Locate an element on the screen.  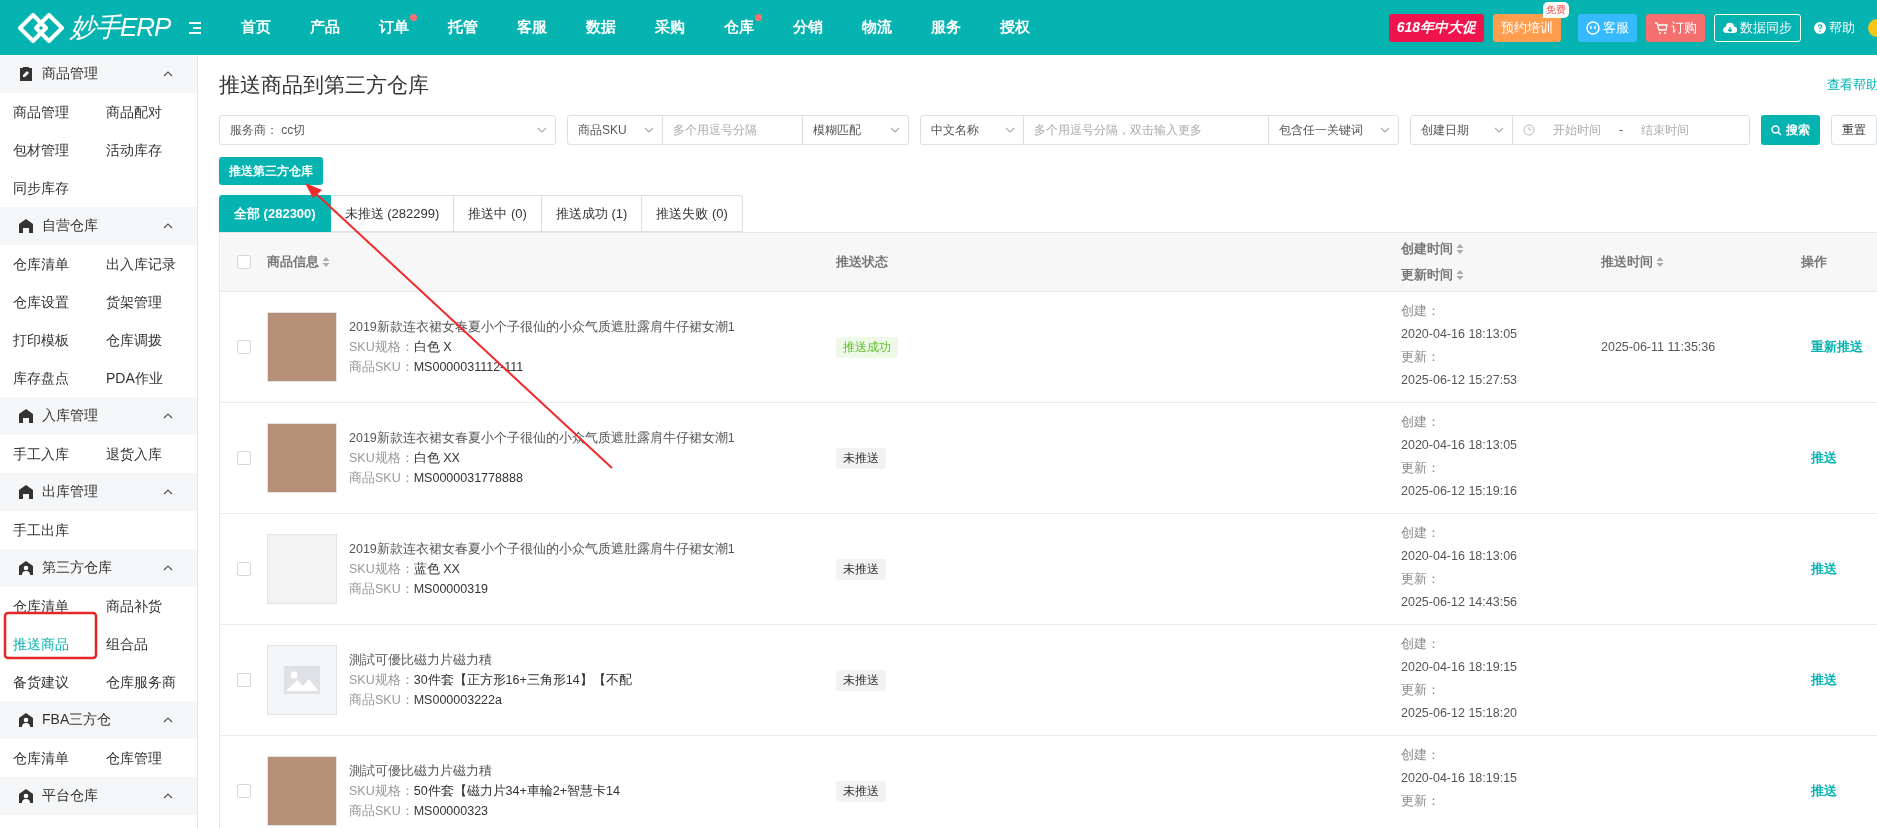
created-time: 2020-04-16 18:13:06 is located at coordinates (1460, 556).